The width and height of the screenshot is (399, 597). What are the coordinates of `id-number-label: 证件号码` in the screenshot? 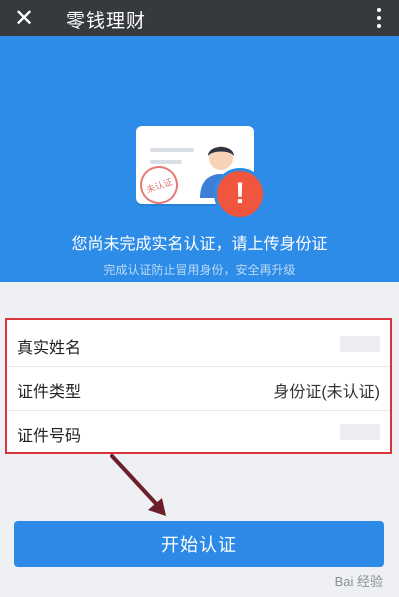 It's located at (49, 436).